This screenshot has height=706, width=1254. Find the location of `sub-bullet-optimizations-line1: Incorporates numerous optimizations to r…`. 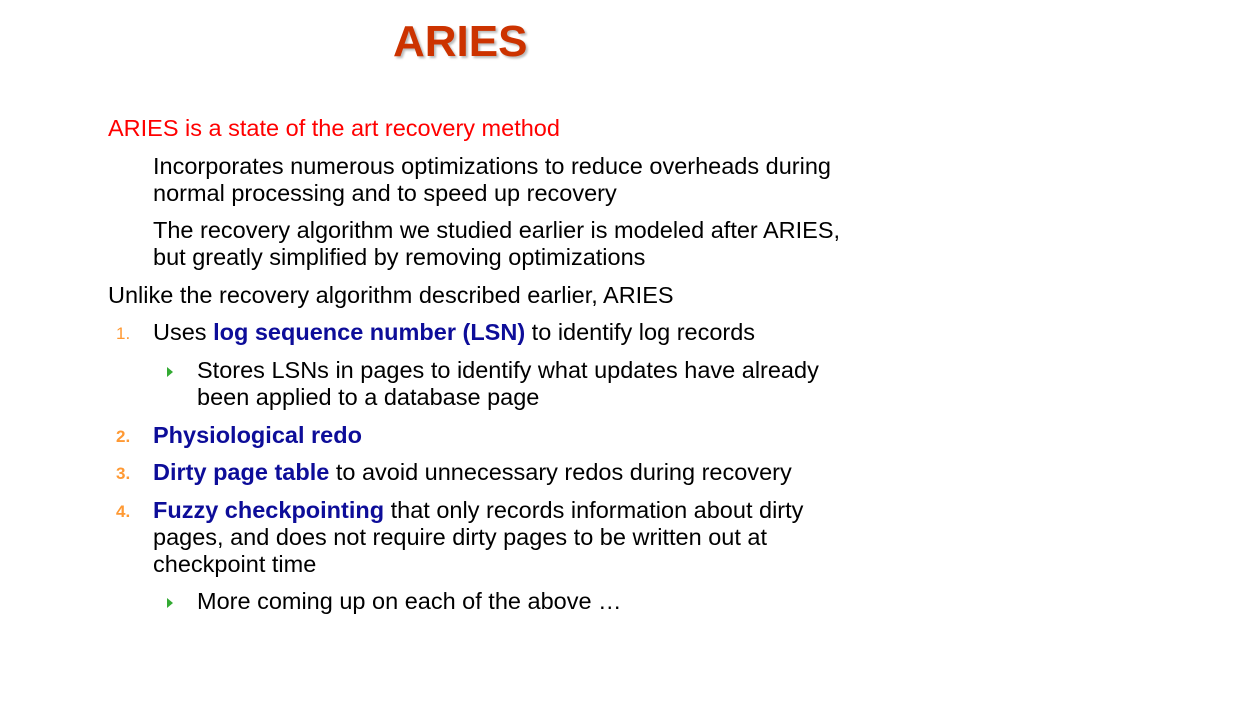

sub-bullet-optimizations-line1: Incorporates numerous optimizations to r… is located at coordinates (492, 166).